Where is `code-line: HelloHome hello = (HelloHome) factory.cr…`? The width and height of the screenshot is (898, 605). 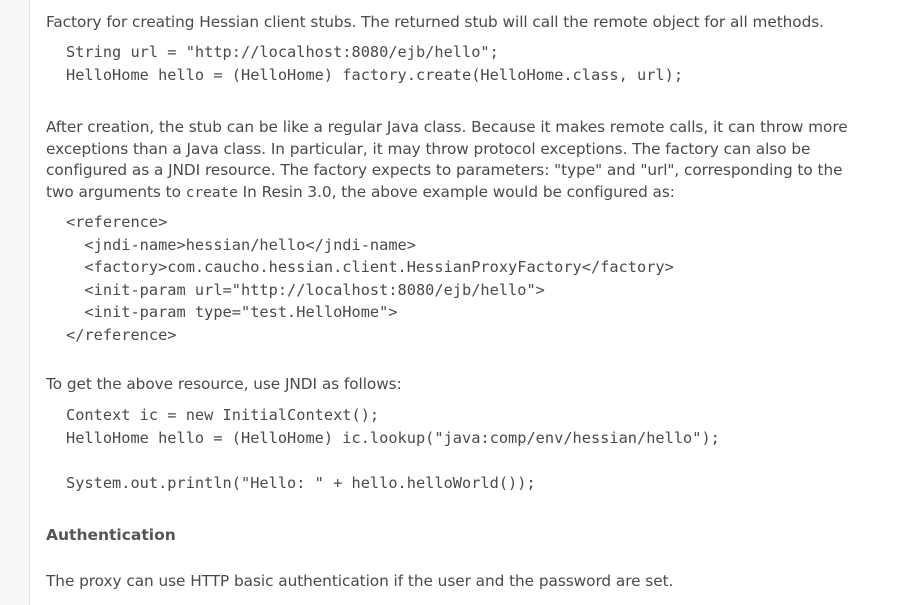 code-line: HelloHome hello = (HelloHome) factory.cr… is located at coordinates (375, 74).